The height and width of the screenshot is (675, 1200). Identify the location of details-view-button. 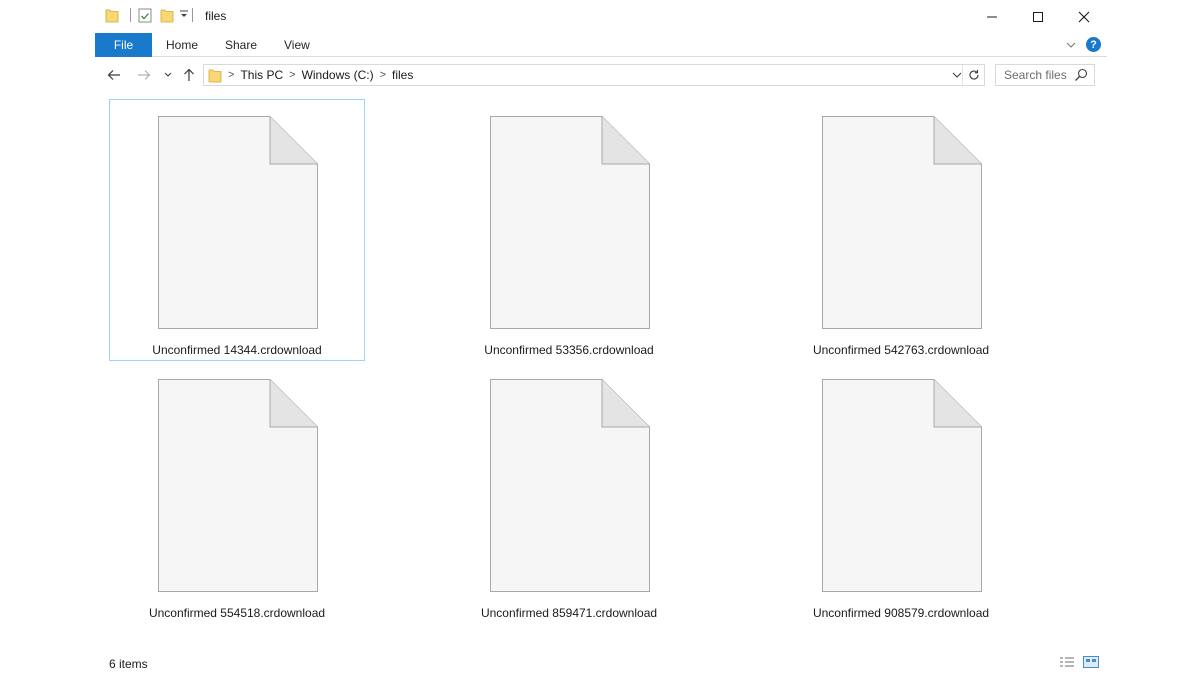
(1067, 663).